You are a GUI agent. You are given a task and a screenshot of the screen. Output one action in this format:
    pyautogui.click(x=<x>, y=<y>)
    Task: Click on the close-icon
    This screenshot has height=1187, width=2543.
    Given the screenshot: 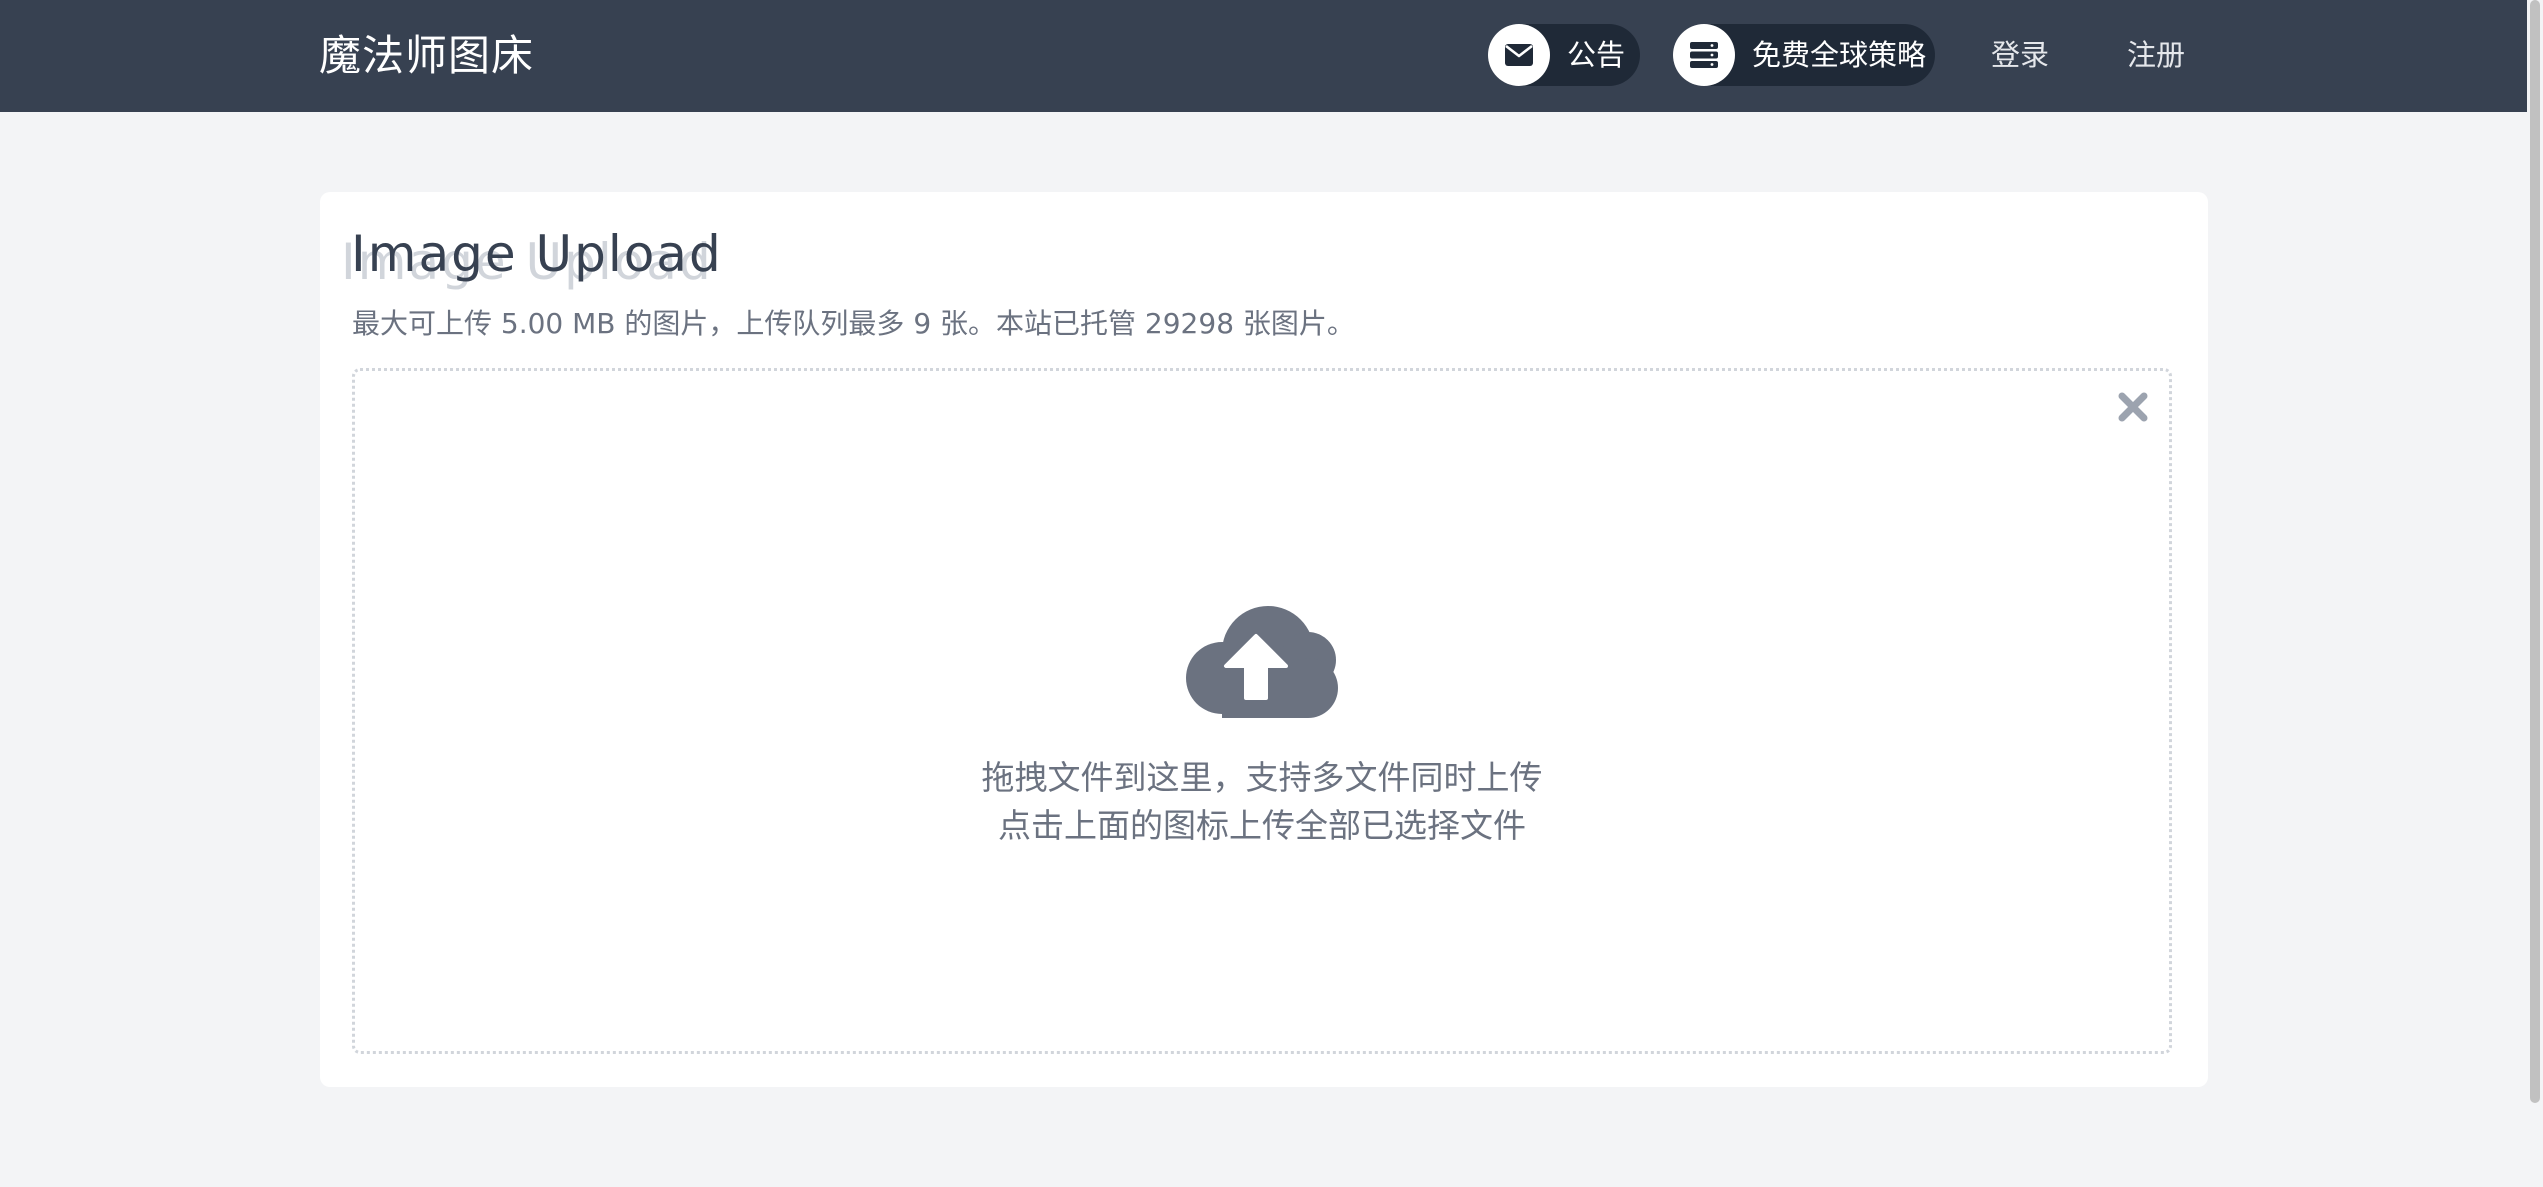 What is the action you would take?
    pyautogui.click(x=2133, y=407)
    